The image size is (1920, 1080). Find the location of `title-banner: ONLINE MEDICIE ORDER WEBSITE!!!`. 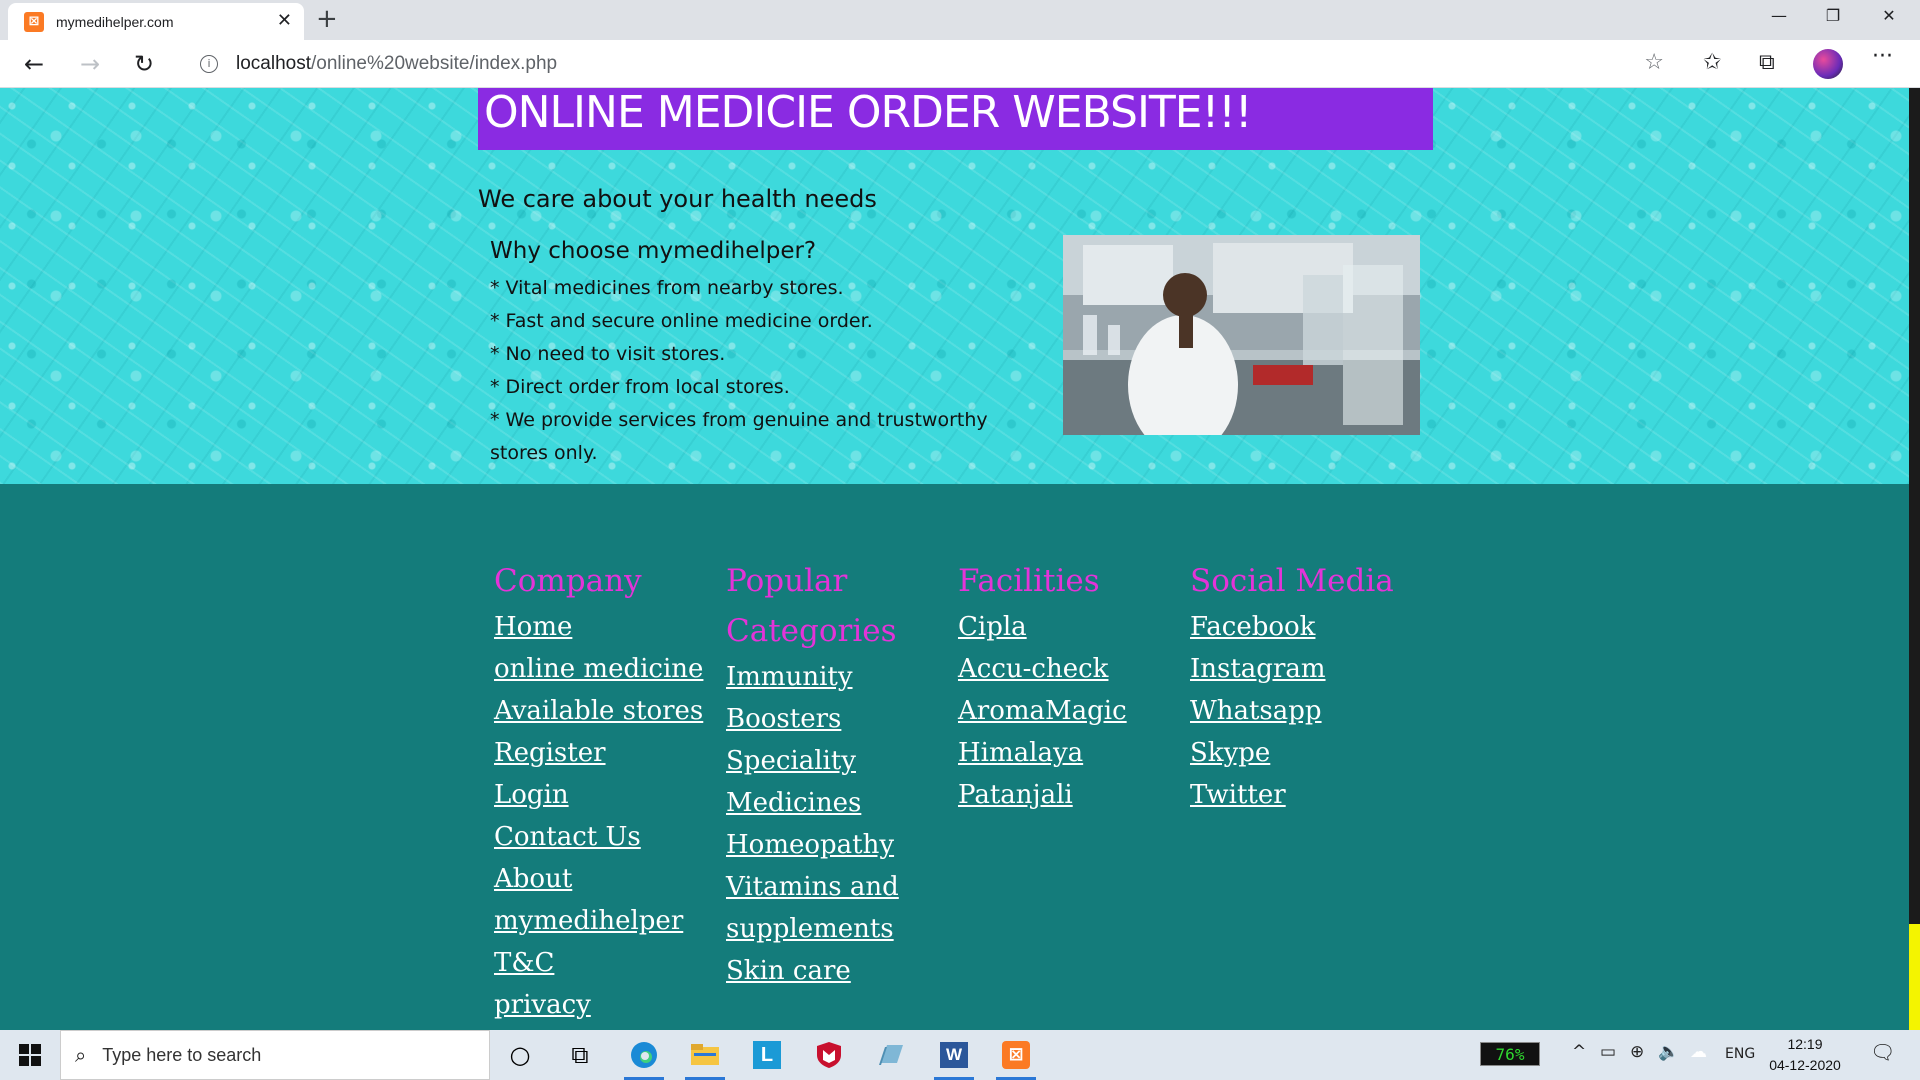

title-banner: ONLINE MEDICIE ORDER WEBSITE!!! is located at coordinates (955, 119).